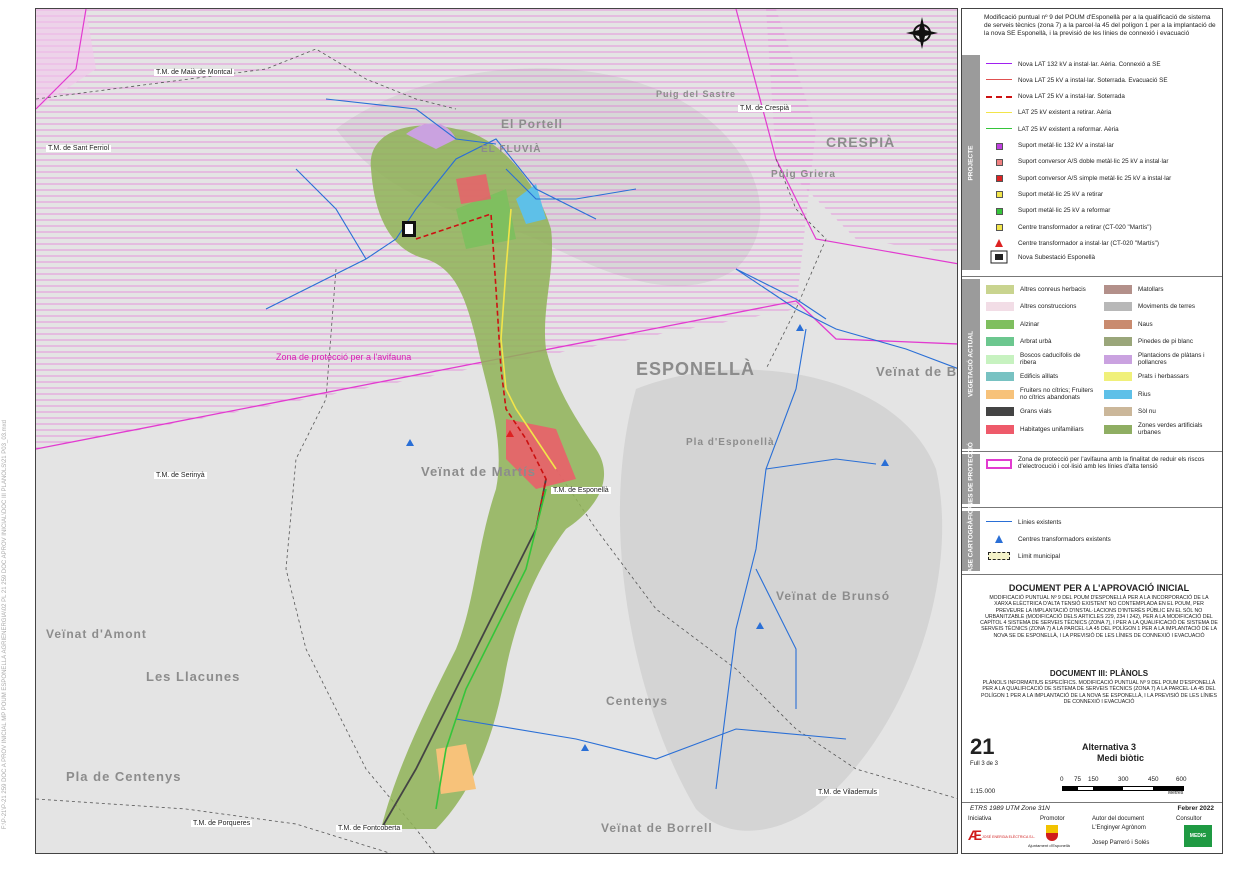 Image resolution: width=1244 pixels, height=879 pixels. I want to click on legend-vegetation-item: Moviments de terres, so click(1160, 307).